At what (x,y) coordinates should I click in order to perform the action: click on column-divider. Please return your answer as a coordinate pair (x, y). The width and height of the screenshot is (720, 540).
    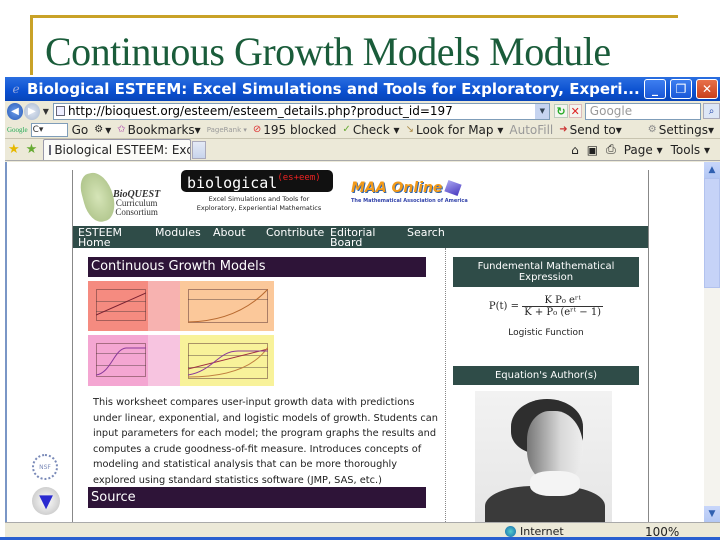
    Looking at the image, I should click on (445, 385).